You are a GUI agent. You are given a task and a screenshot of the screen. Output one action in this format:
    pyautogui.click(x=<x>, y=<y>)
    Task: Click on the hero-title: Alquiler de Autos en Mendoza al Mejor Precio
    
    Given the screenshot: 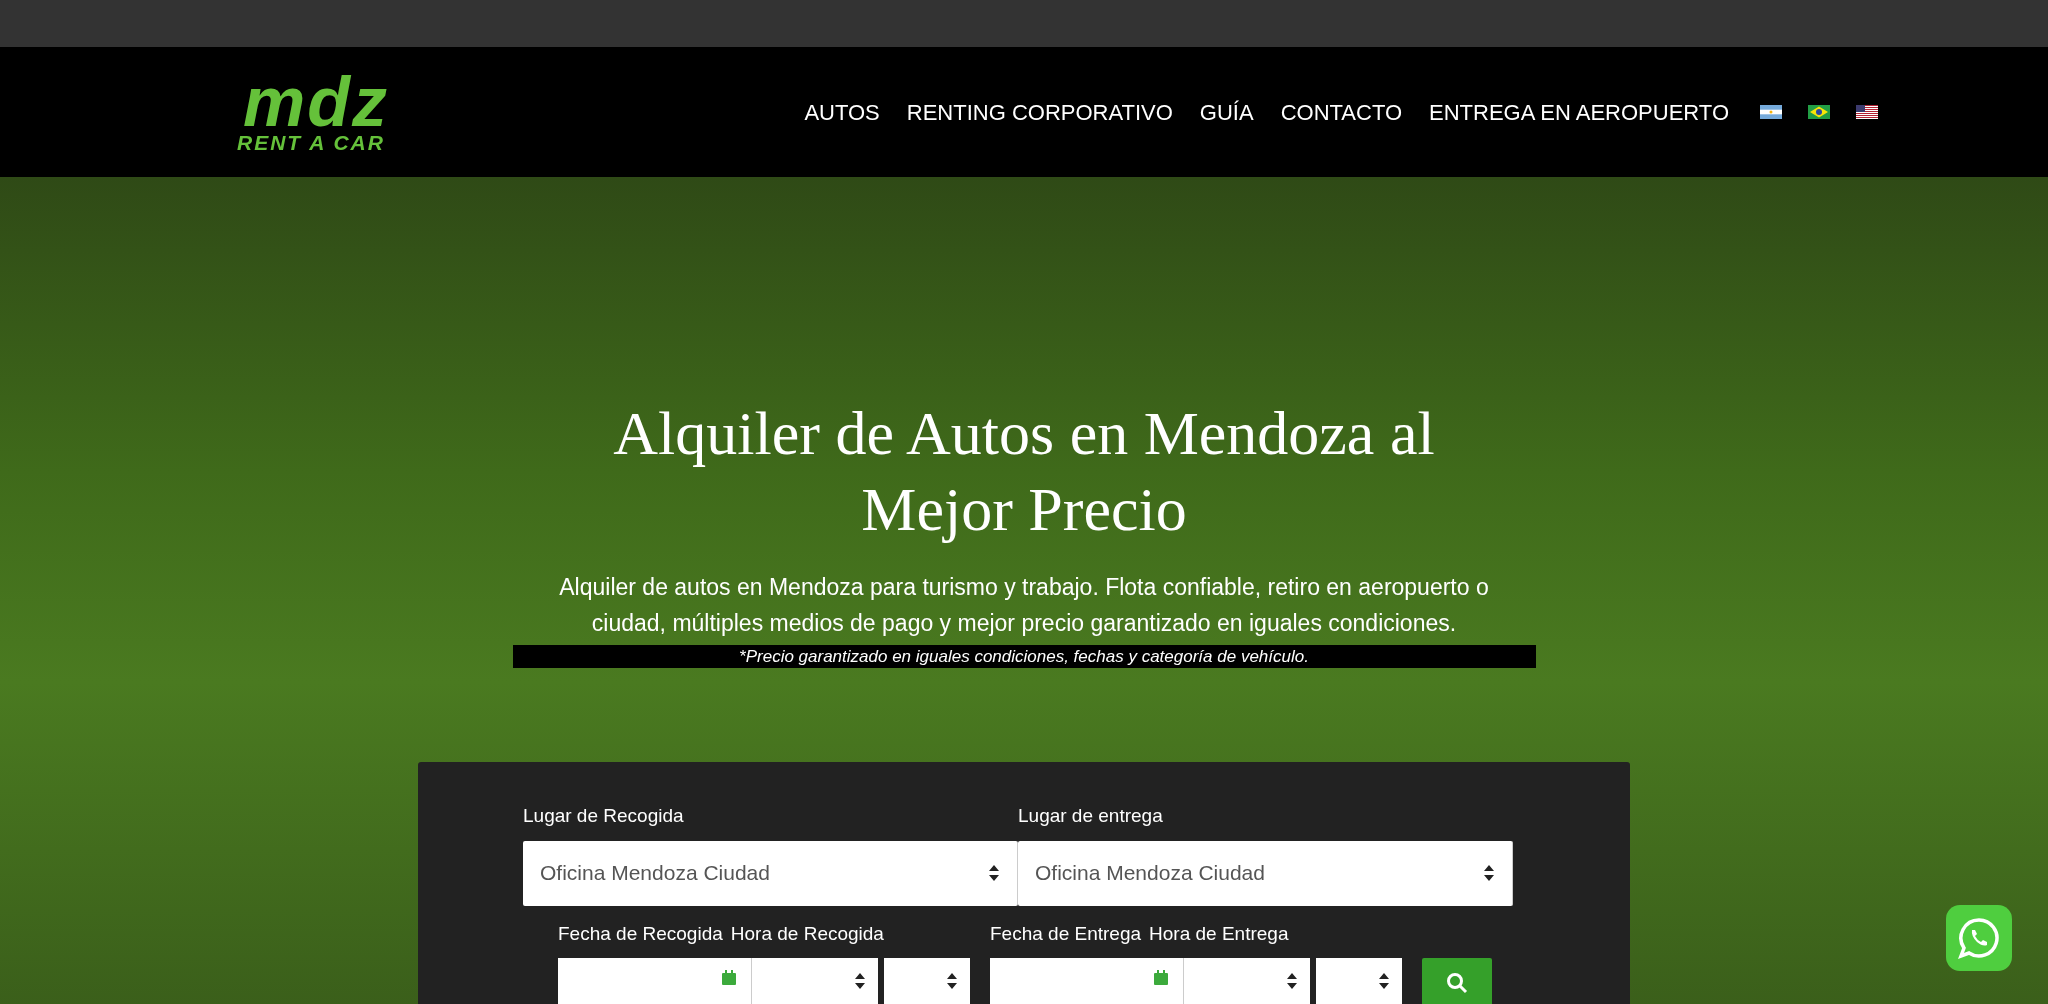 What is the action you would take?
    pyautogui.click(x=1024, y=471)
    